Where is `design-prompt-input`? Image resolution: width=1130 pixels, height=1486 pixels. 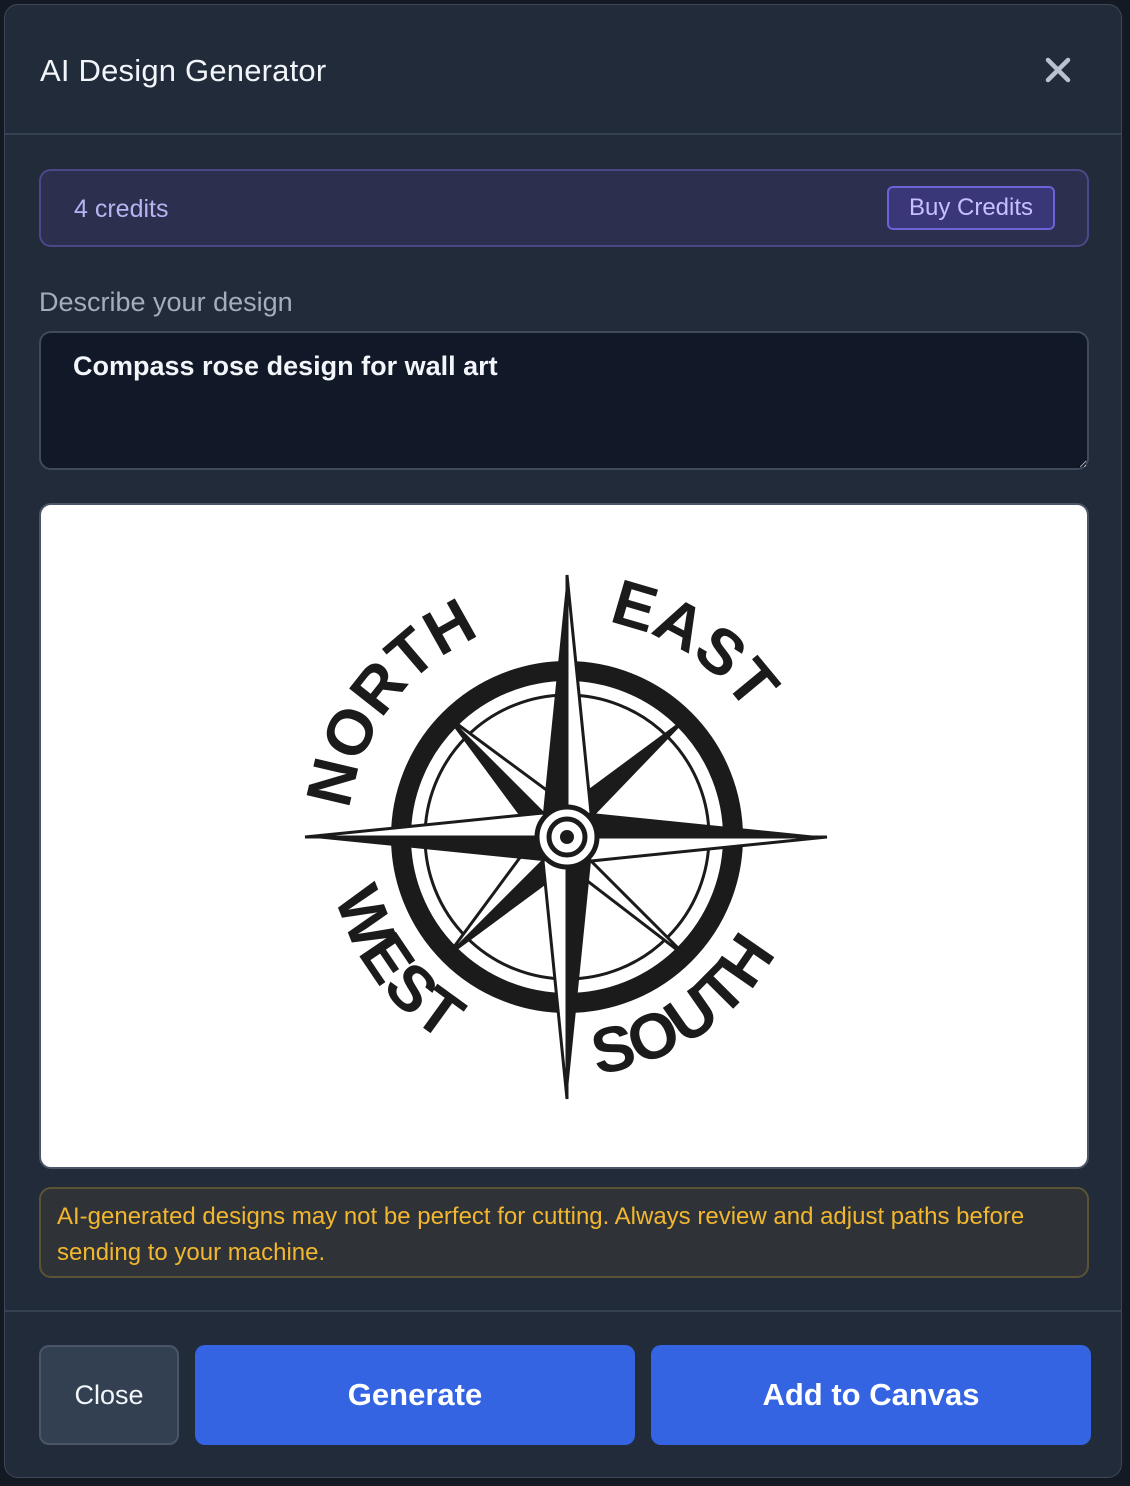 design-prompt-input is located at coordinates (564, 400).